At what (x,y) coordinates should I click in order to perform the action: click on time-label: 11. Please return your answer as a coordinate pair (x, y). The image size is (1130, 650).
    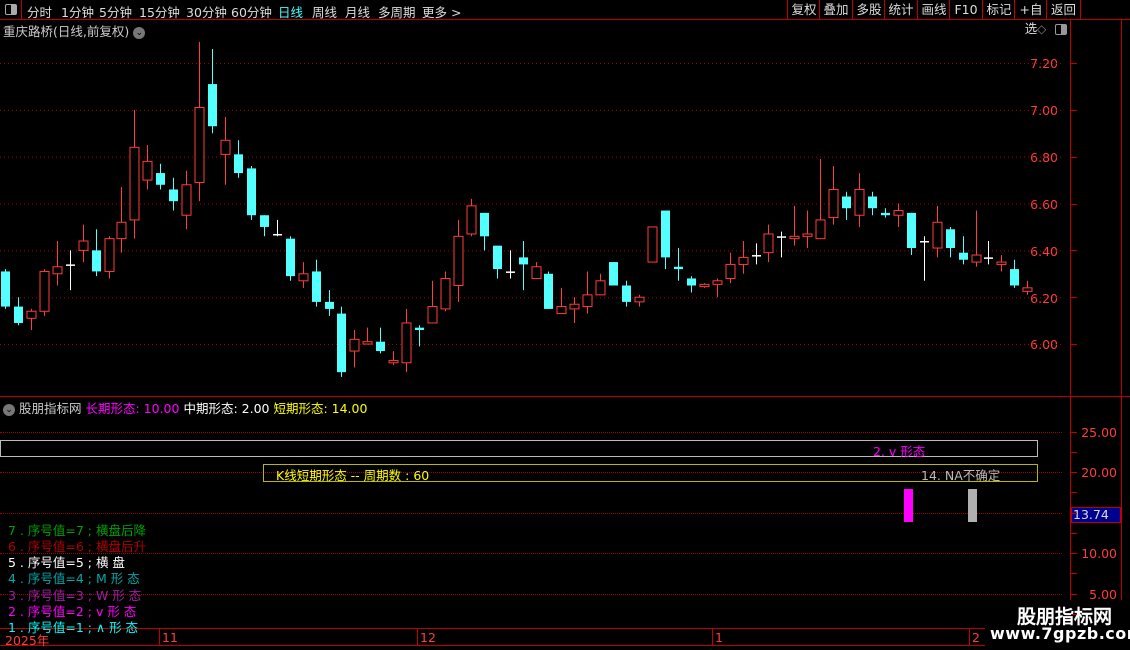
    Looking at the image, I should click on (170, 637).